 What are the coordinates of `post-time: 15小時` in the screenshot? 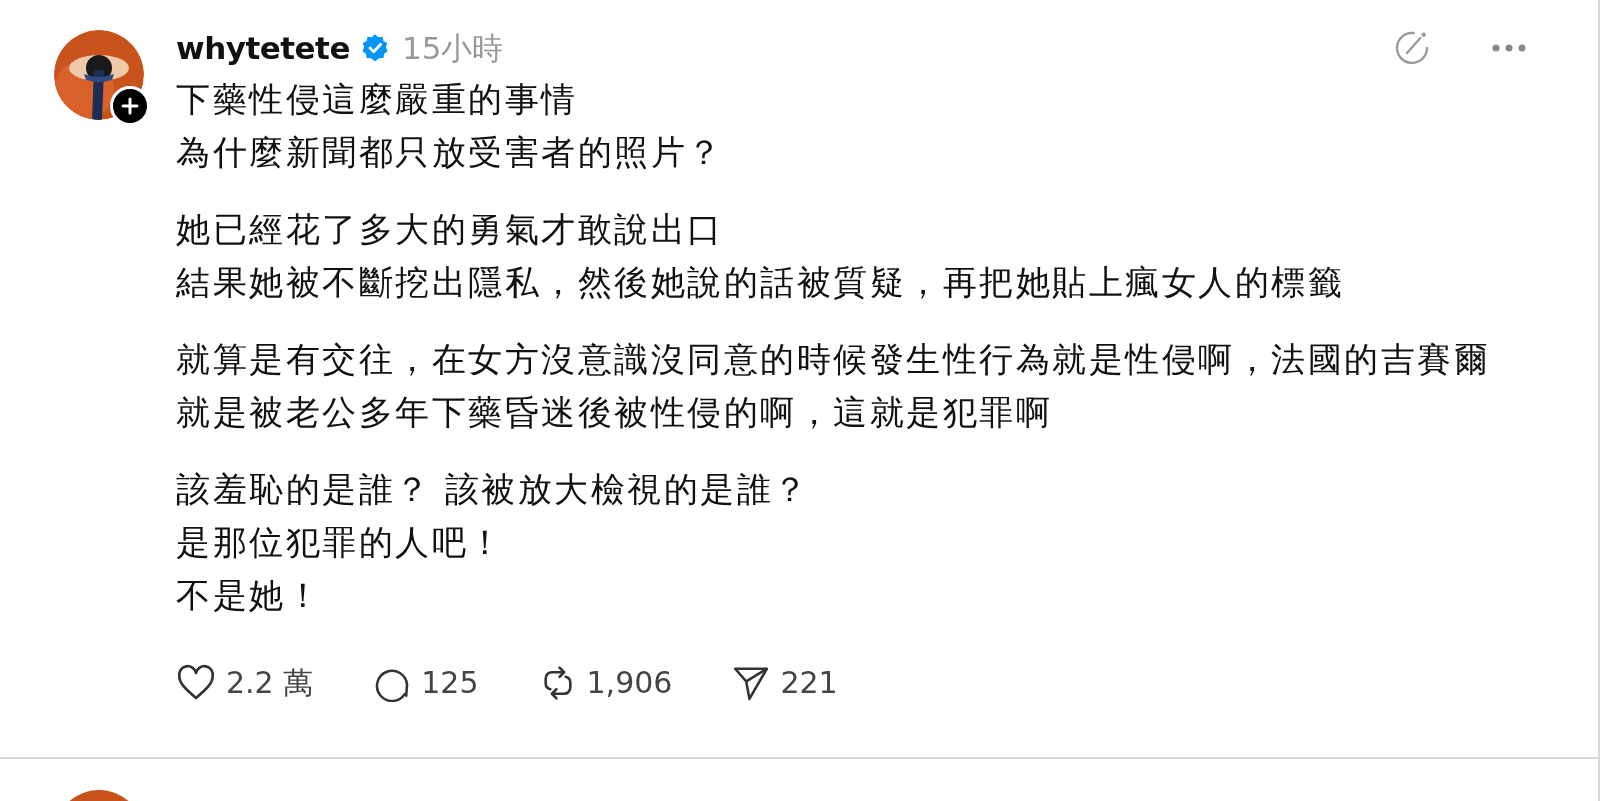 It's located at (452, 48).